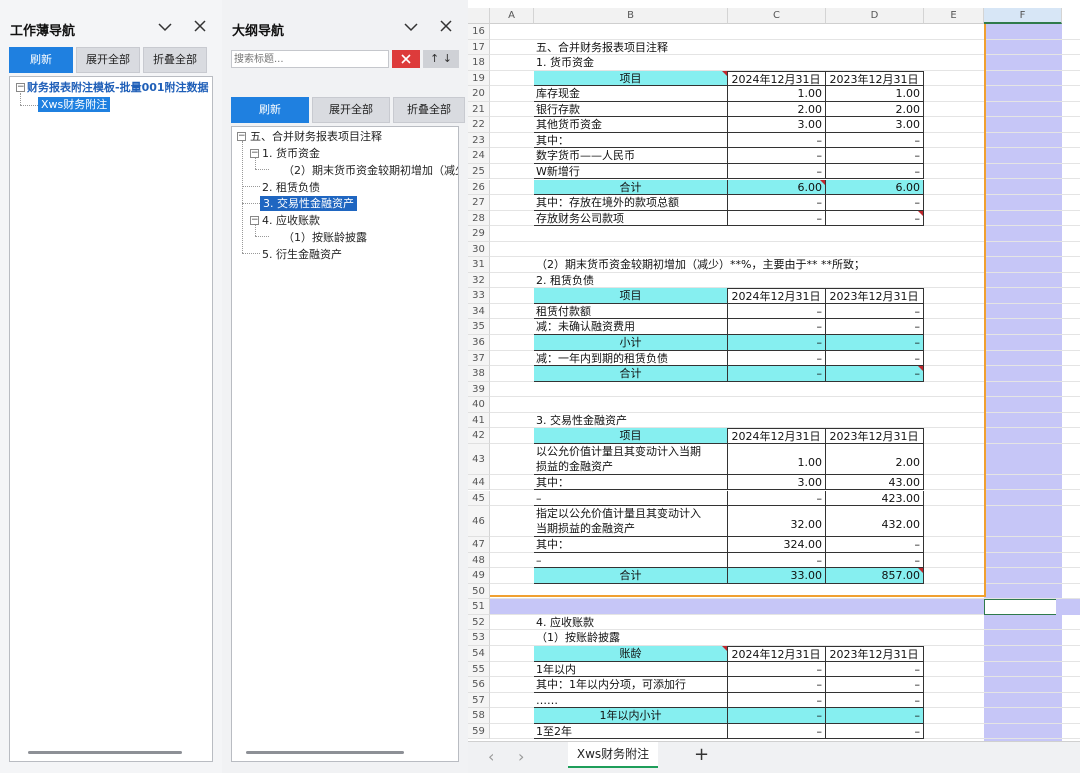 This screenshot has height=773, width=1080. Describe the element at coordinates (479, 436) in the screenshot. I see `row-header: 42` at that location.